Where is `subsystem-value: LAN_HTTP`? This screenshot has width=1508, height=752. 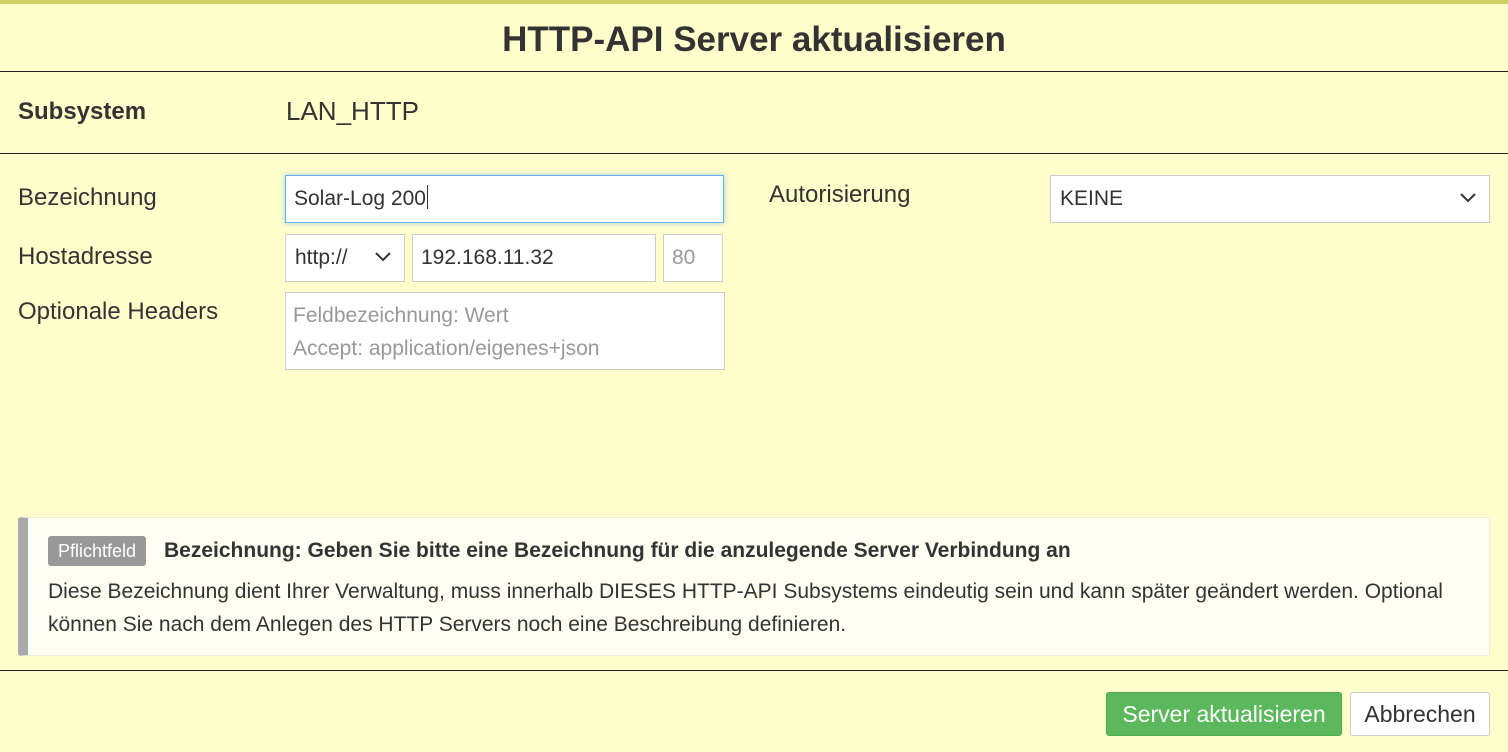
subsystem-value: LAN_HTTP is located at coordinates (352, 111).